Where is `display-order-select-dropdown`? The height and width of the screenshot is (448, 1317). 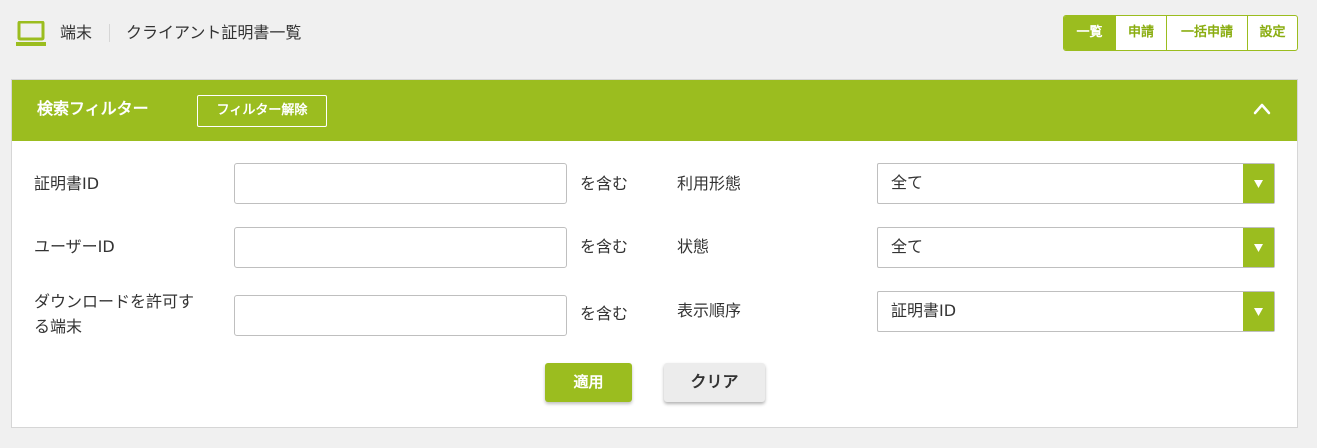 display-order-select-dropdown is located at coordinates (1258, 311).